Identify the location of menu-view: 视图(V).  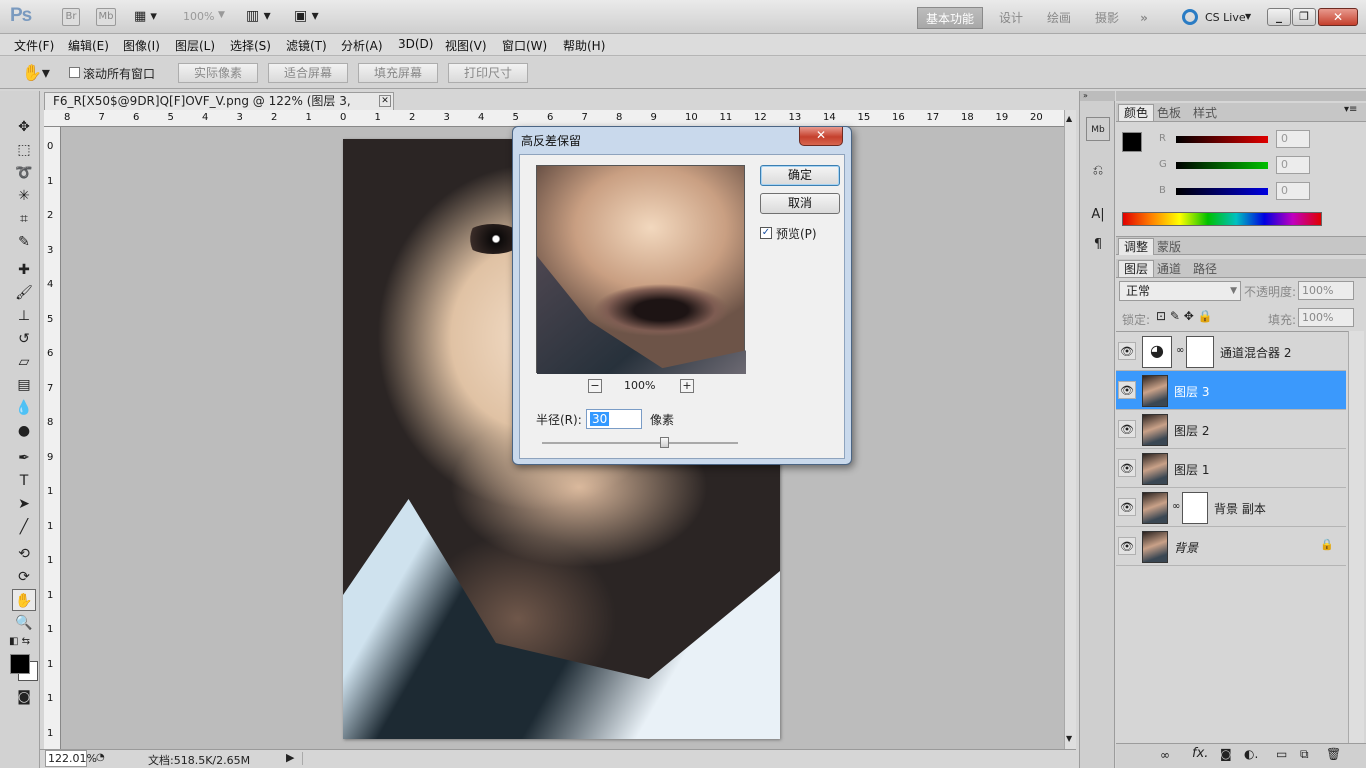
(466, 45).